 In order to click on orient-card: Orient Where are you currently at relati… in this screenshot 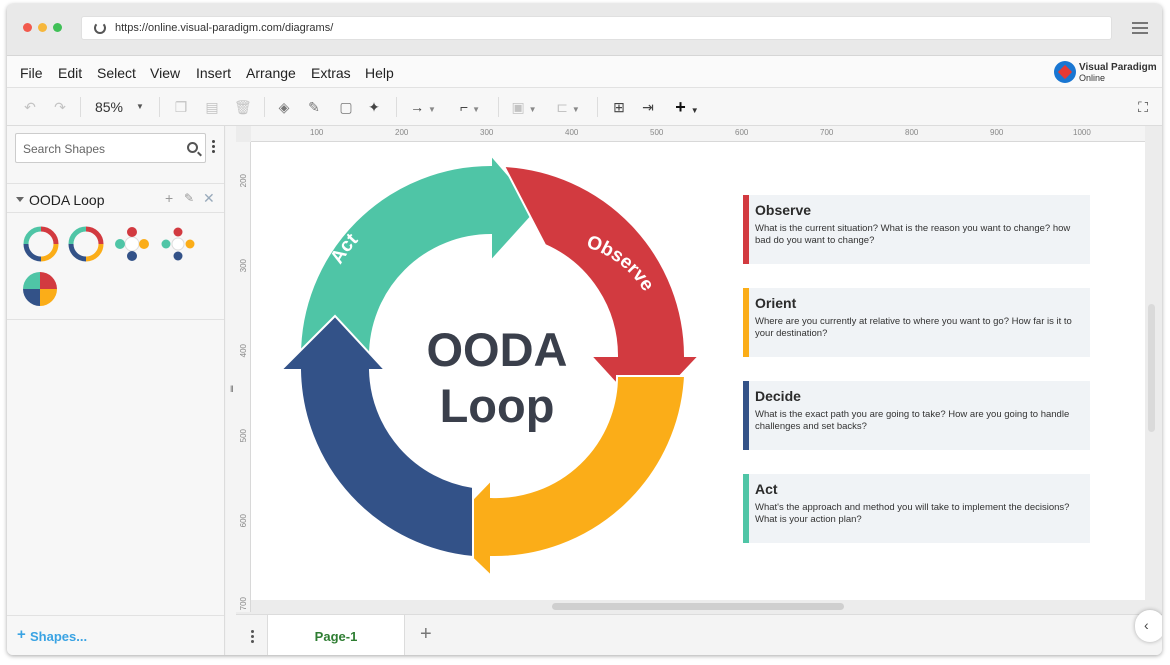, I will do `click(916, 322)`.